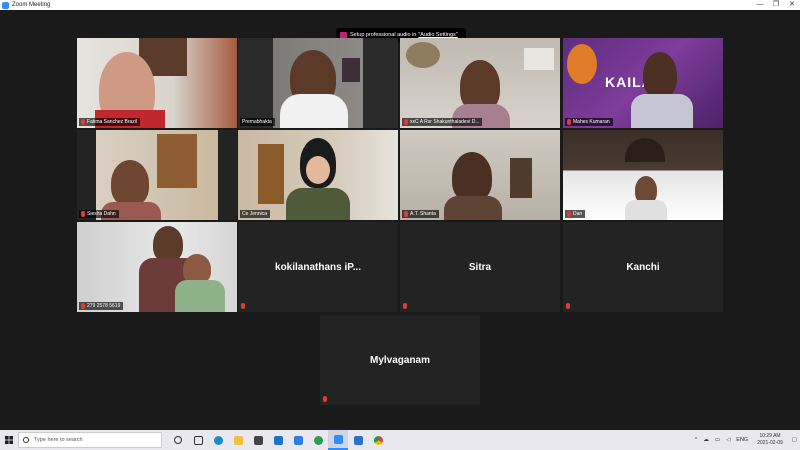  Describe the element at coordinates (26, 440) in the screenshot. I see `search-icon` at that location.